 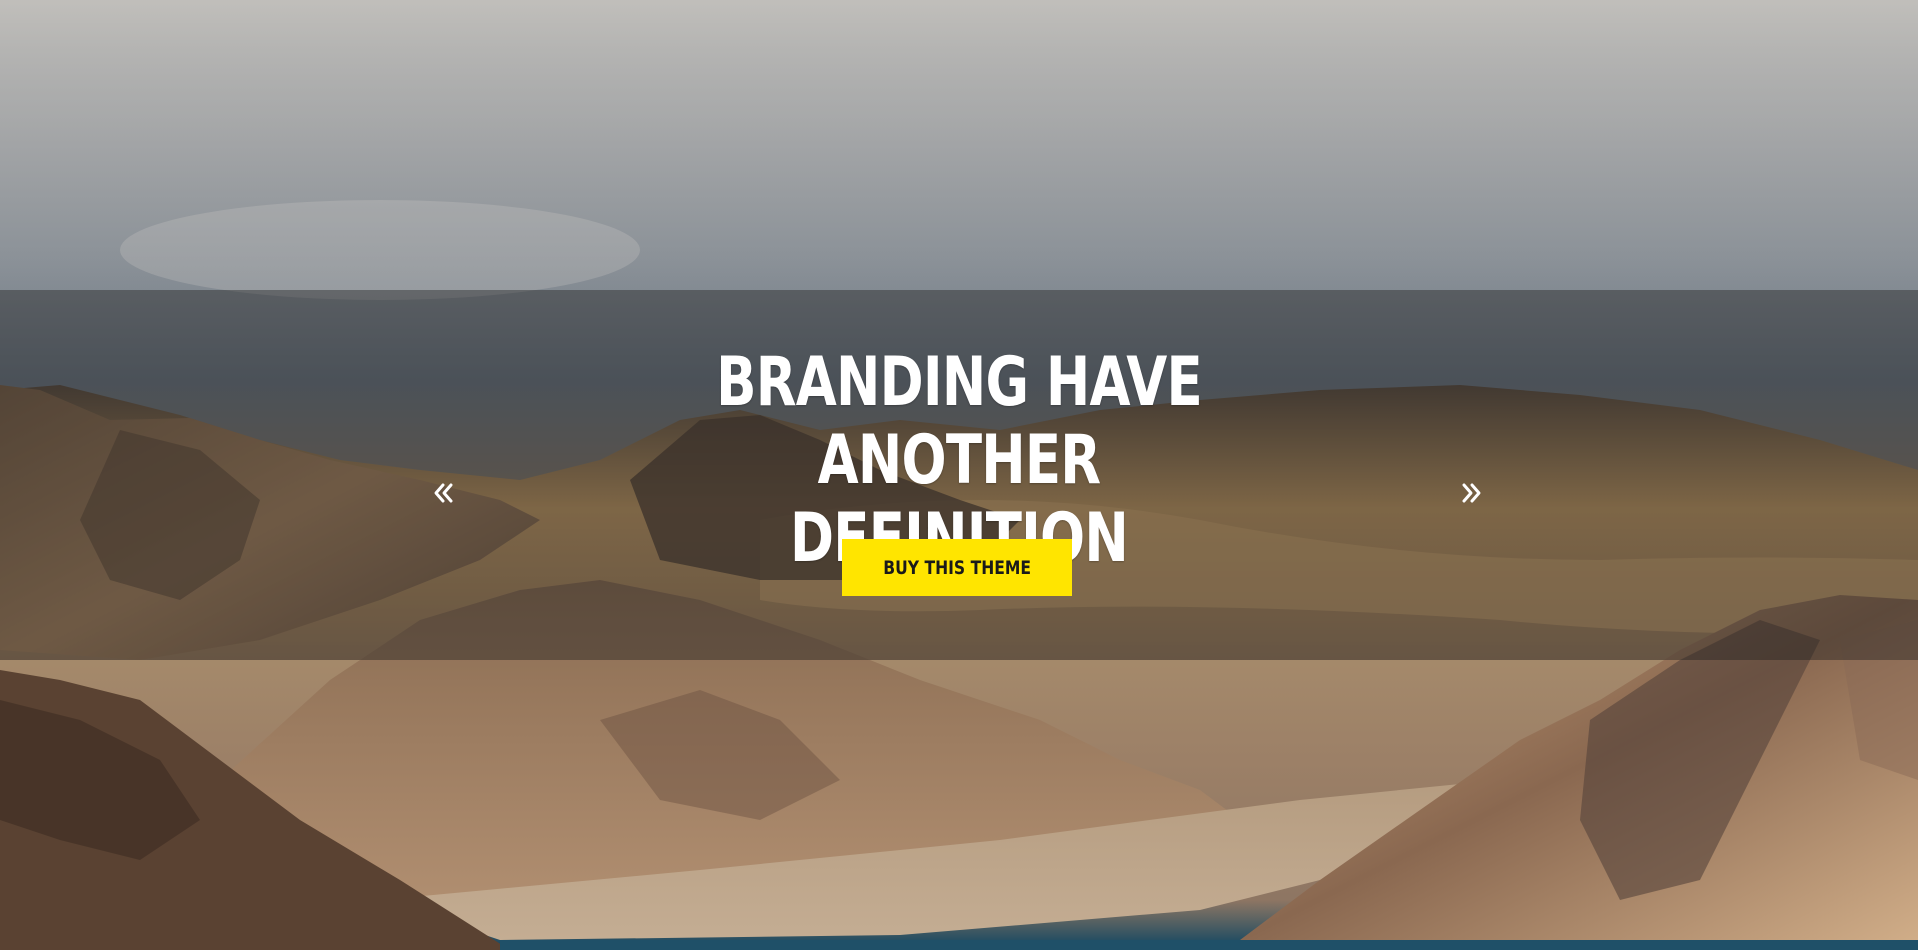 I want to click on buy-theme-button-label: BUY THIS THEME, so click(x=957, y=567).